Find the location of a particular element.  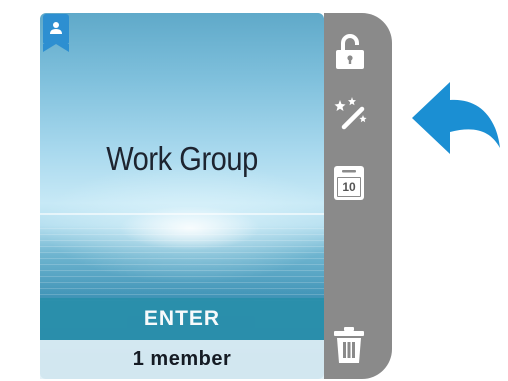

calendar-icon: 10 is located at coordinates (349, 185).